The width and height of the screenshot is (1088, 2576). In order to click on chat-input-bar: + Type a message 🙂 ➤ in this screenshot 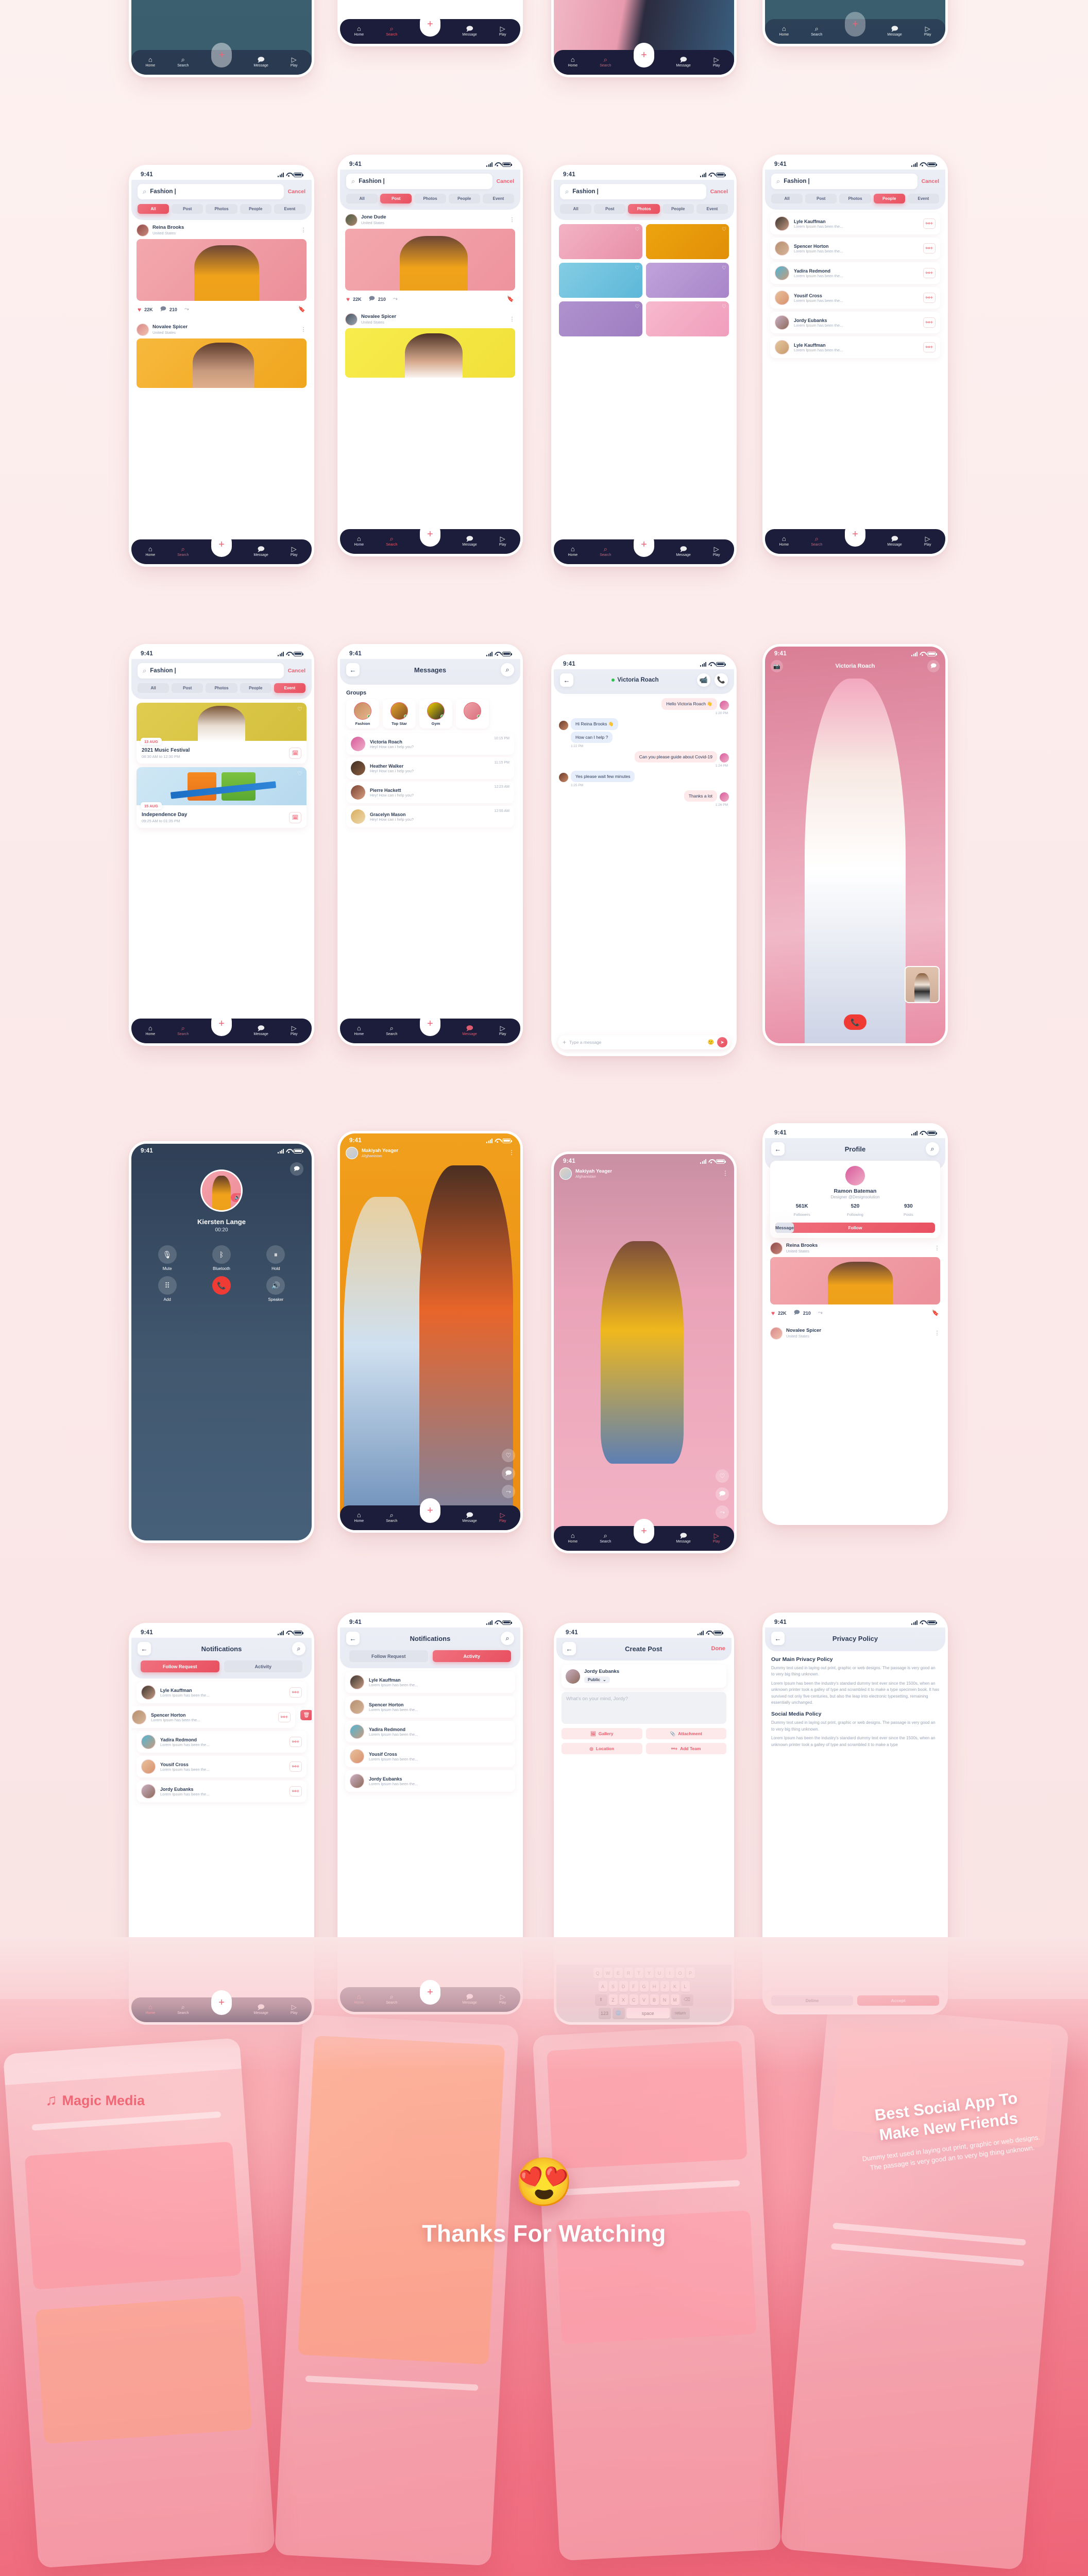, I will do `click(644, 1042)`.